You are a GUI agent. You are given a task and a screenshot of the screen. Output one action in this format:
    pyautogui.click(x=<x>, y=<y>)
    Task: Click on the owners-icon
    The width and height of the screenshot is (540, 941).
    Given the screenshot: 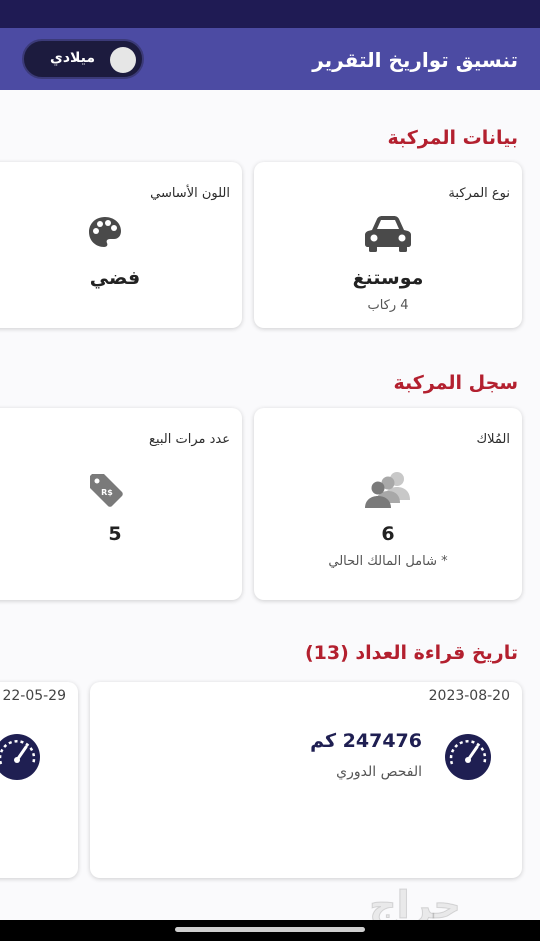 What is the action you would take?
    pyautogui.click(x=387, y=490)
    